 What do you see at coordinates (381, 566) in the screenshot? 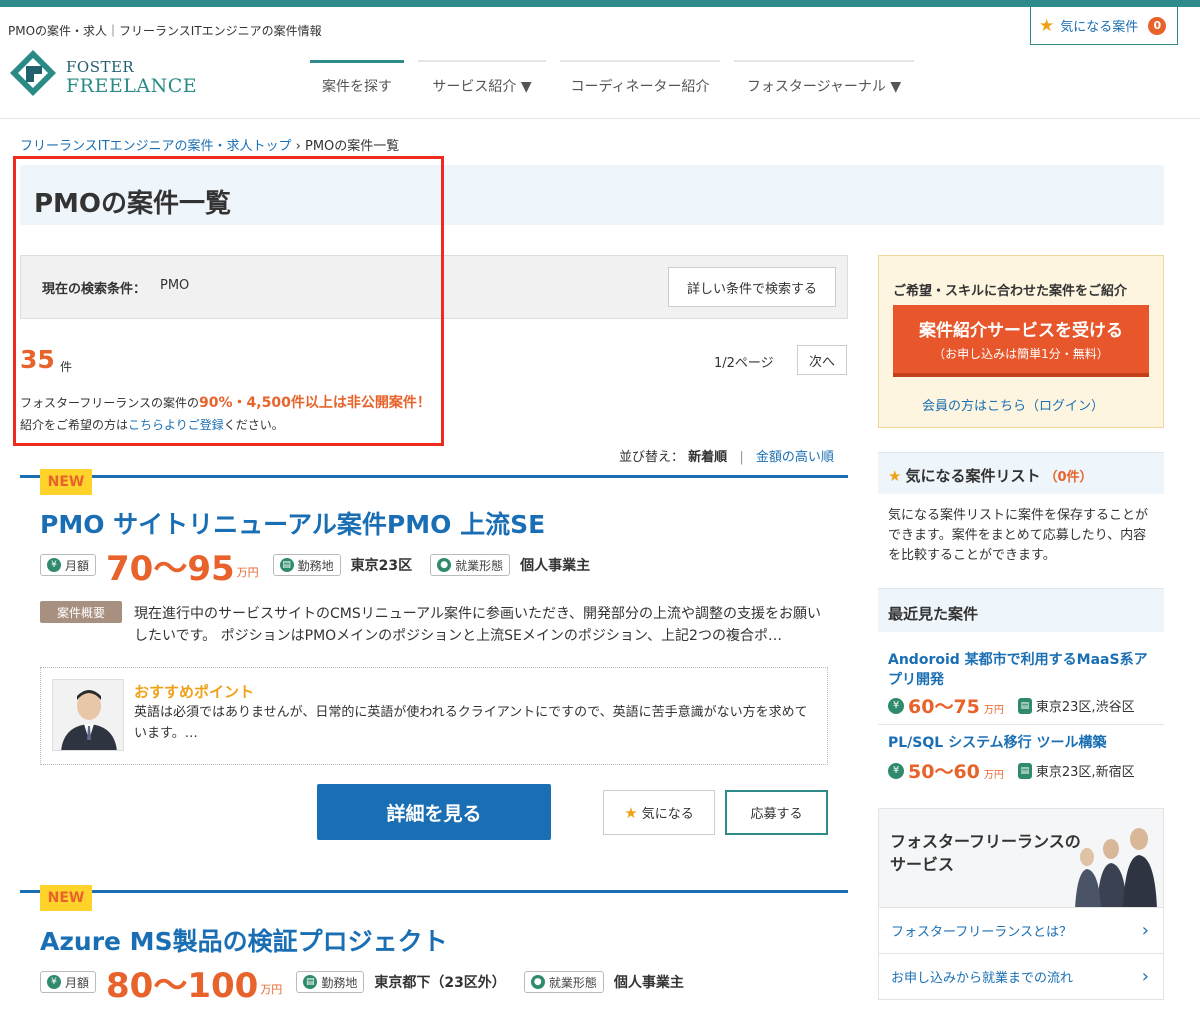
I see `job-location: 東京23区` at bounding box center [381, 566].